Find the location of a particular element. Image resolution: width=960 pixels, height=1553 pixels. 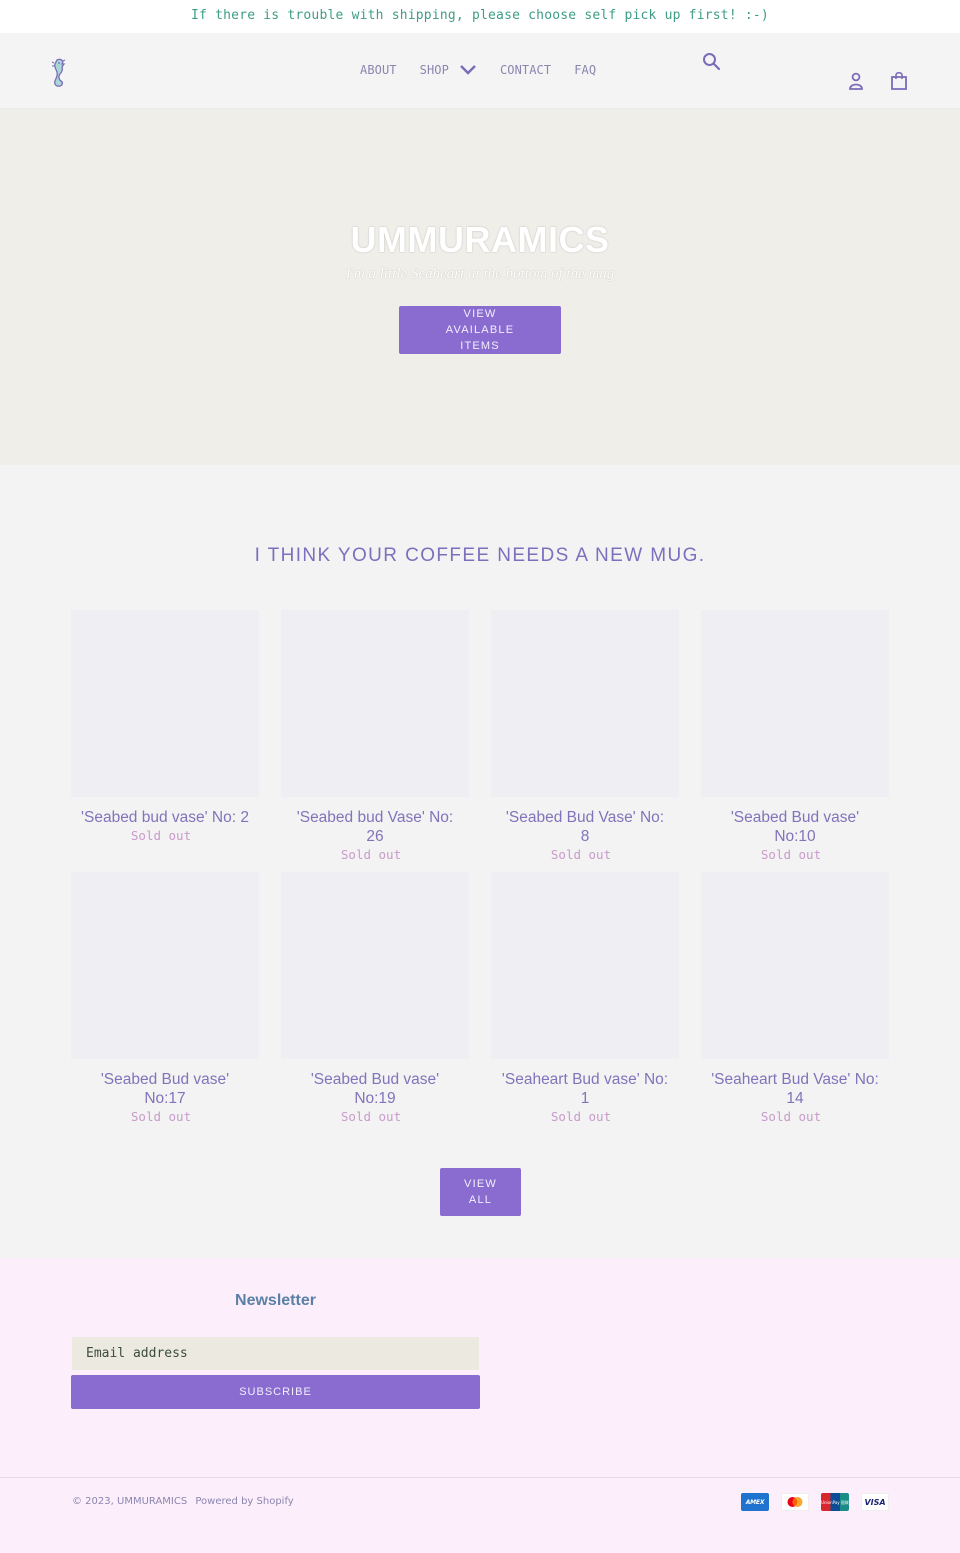

nav-contact-label: CONTACT is located at coordinates (525, 70).